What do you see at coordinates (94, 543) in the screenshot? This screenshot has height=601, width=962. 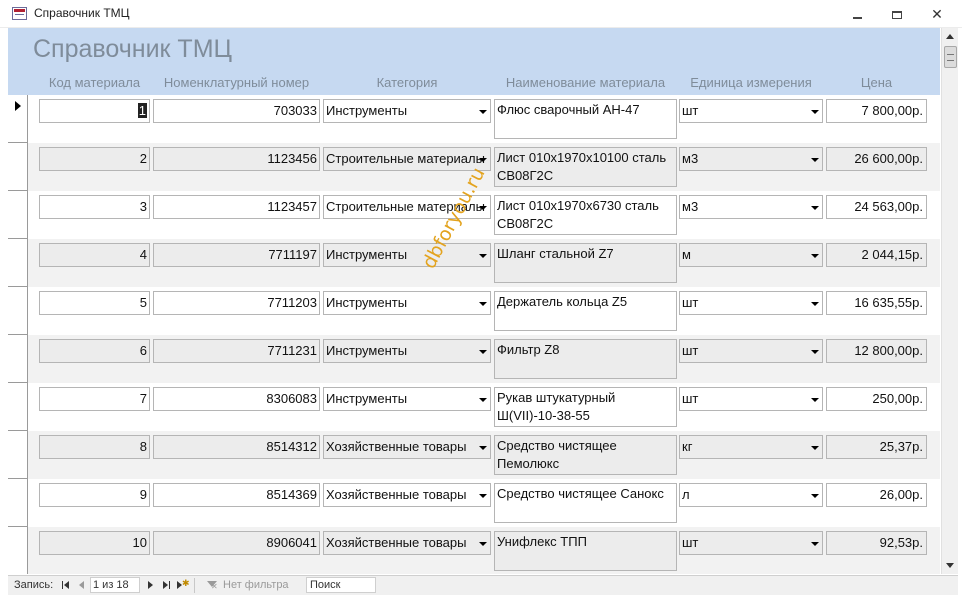 I see `code-field: 10` at bounding box center [94, 543].